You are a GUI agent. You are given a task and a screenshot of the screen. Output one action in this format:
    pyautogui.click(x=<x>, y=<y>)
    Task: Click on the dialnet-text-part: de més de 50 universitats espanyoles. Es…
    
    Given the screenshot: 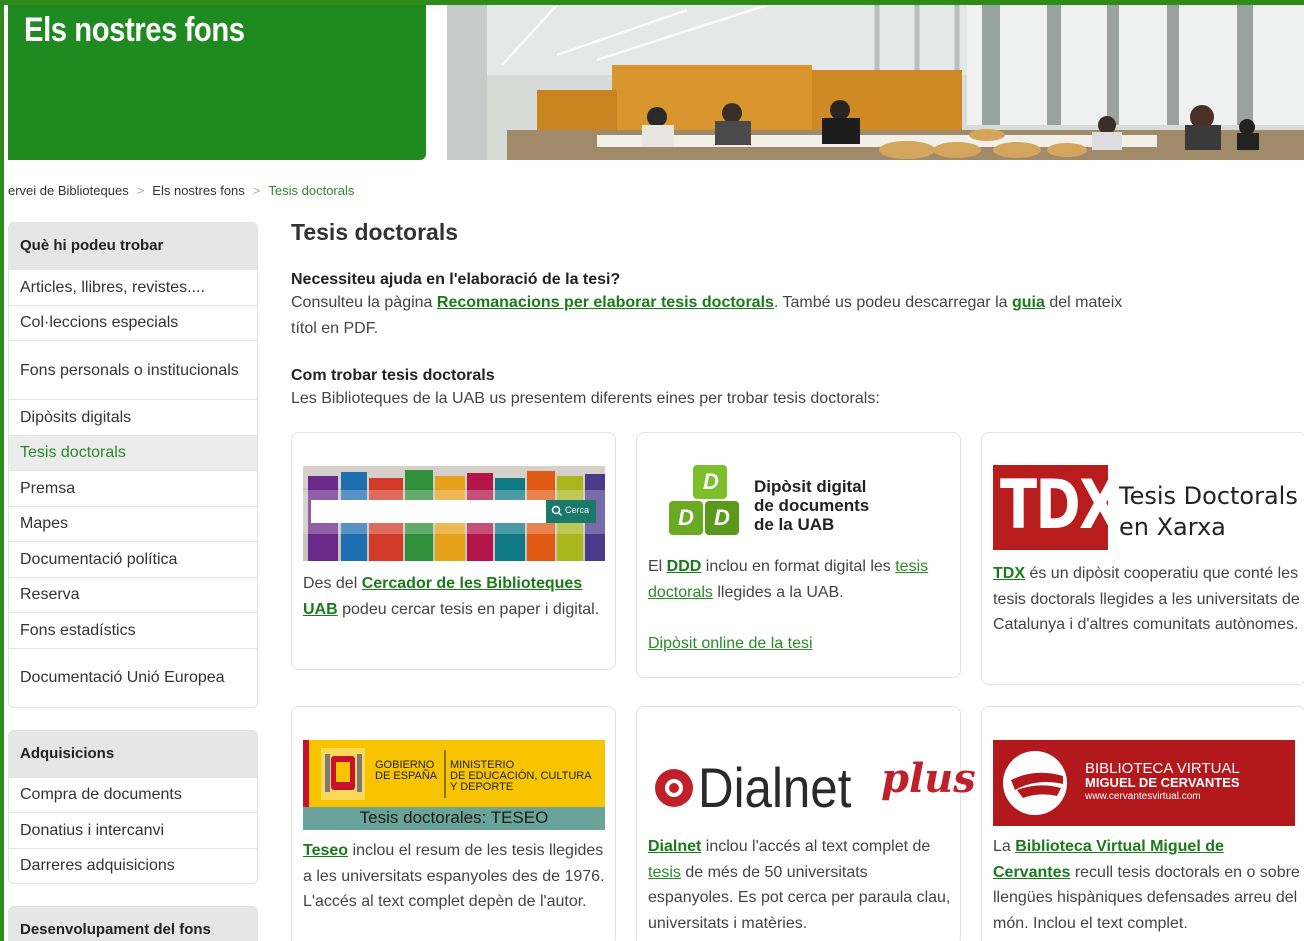 What is the action you would take?
    pyautogui.click(x=799, y=897)
    